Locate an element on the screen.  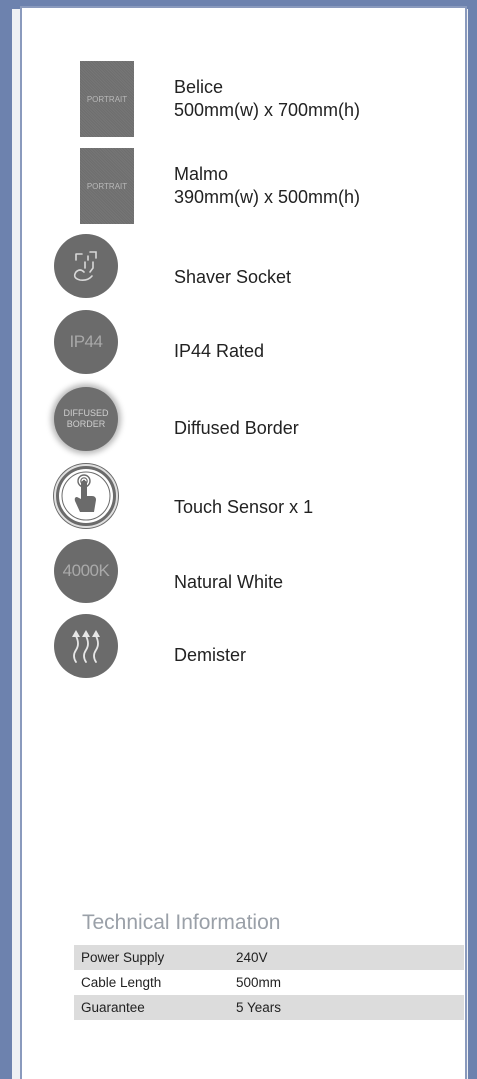
shaver-socket-icon is located at coordinates (86, 266).